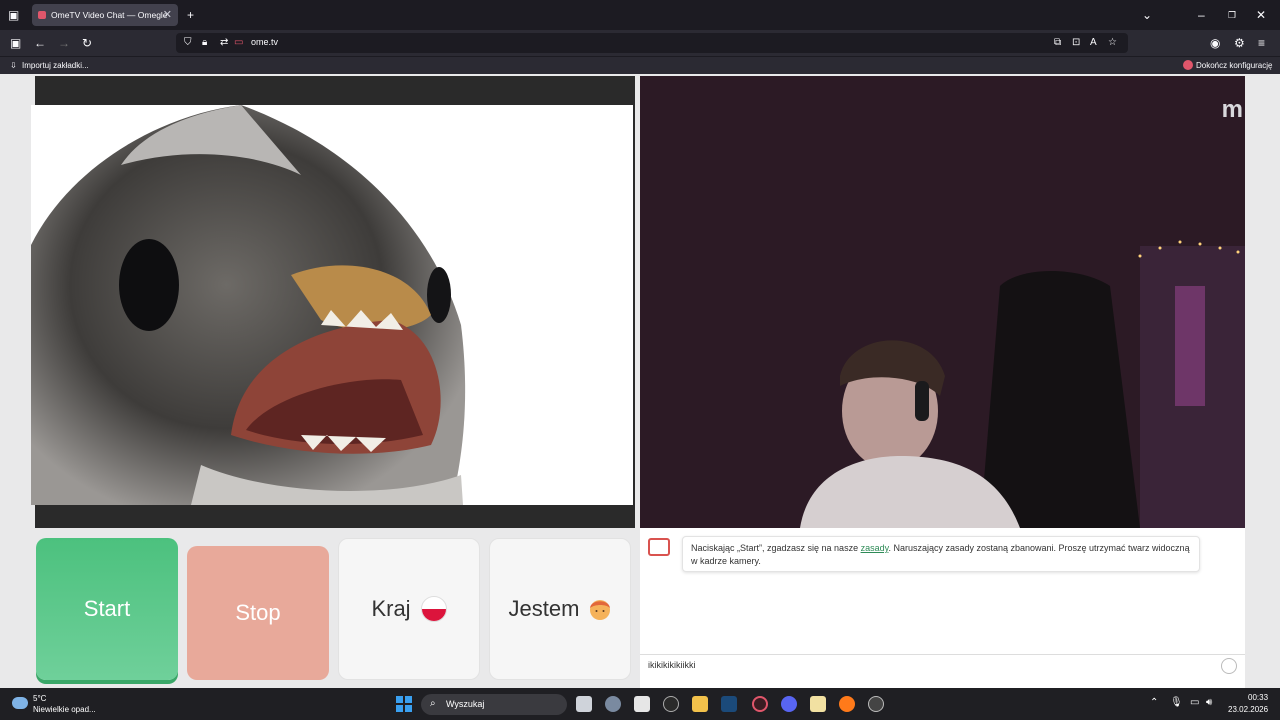  Describe the element at coordinates (613, 704) in the screenshot. I see `settings-icon` at that location.